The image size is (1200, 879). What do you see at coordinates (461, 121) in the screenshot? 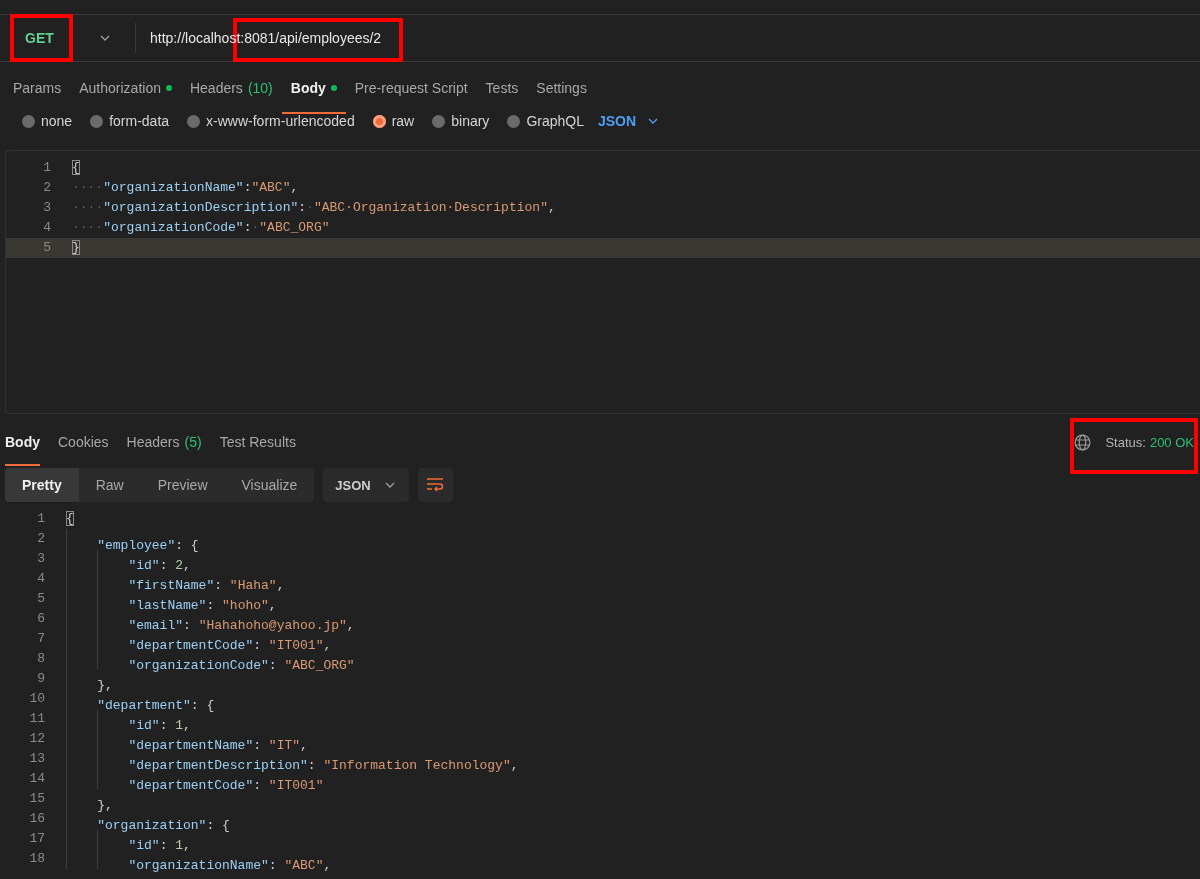
I see `radio-option: binary` at bounding box center [461, 121].